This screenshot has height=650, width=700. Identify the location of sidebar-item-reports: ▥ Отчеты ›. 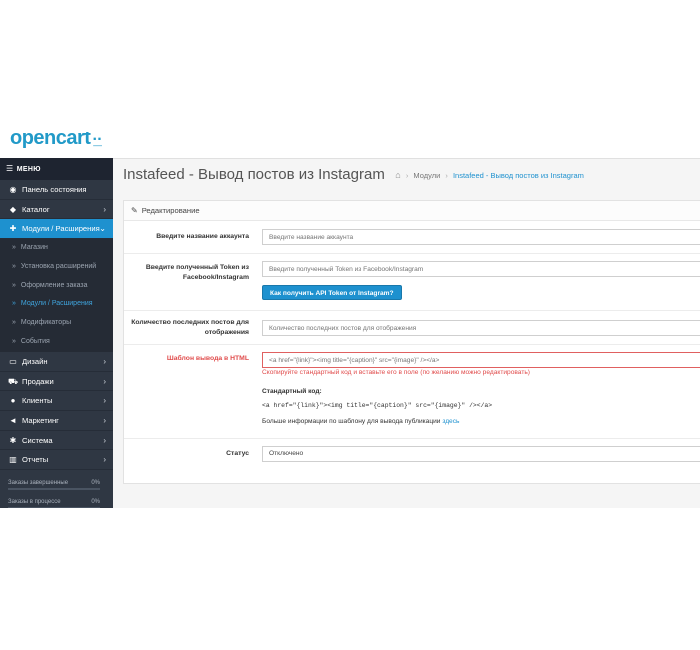
(56, 460).